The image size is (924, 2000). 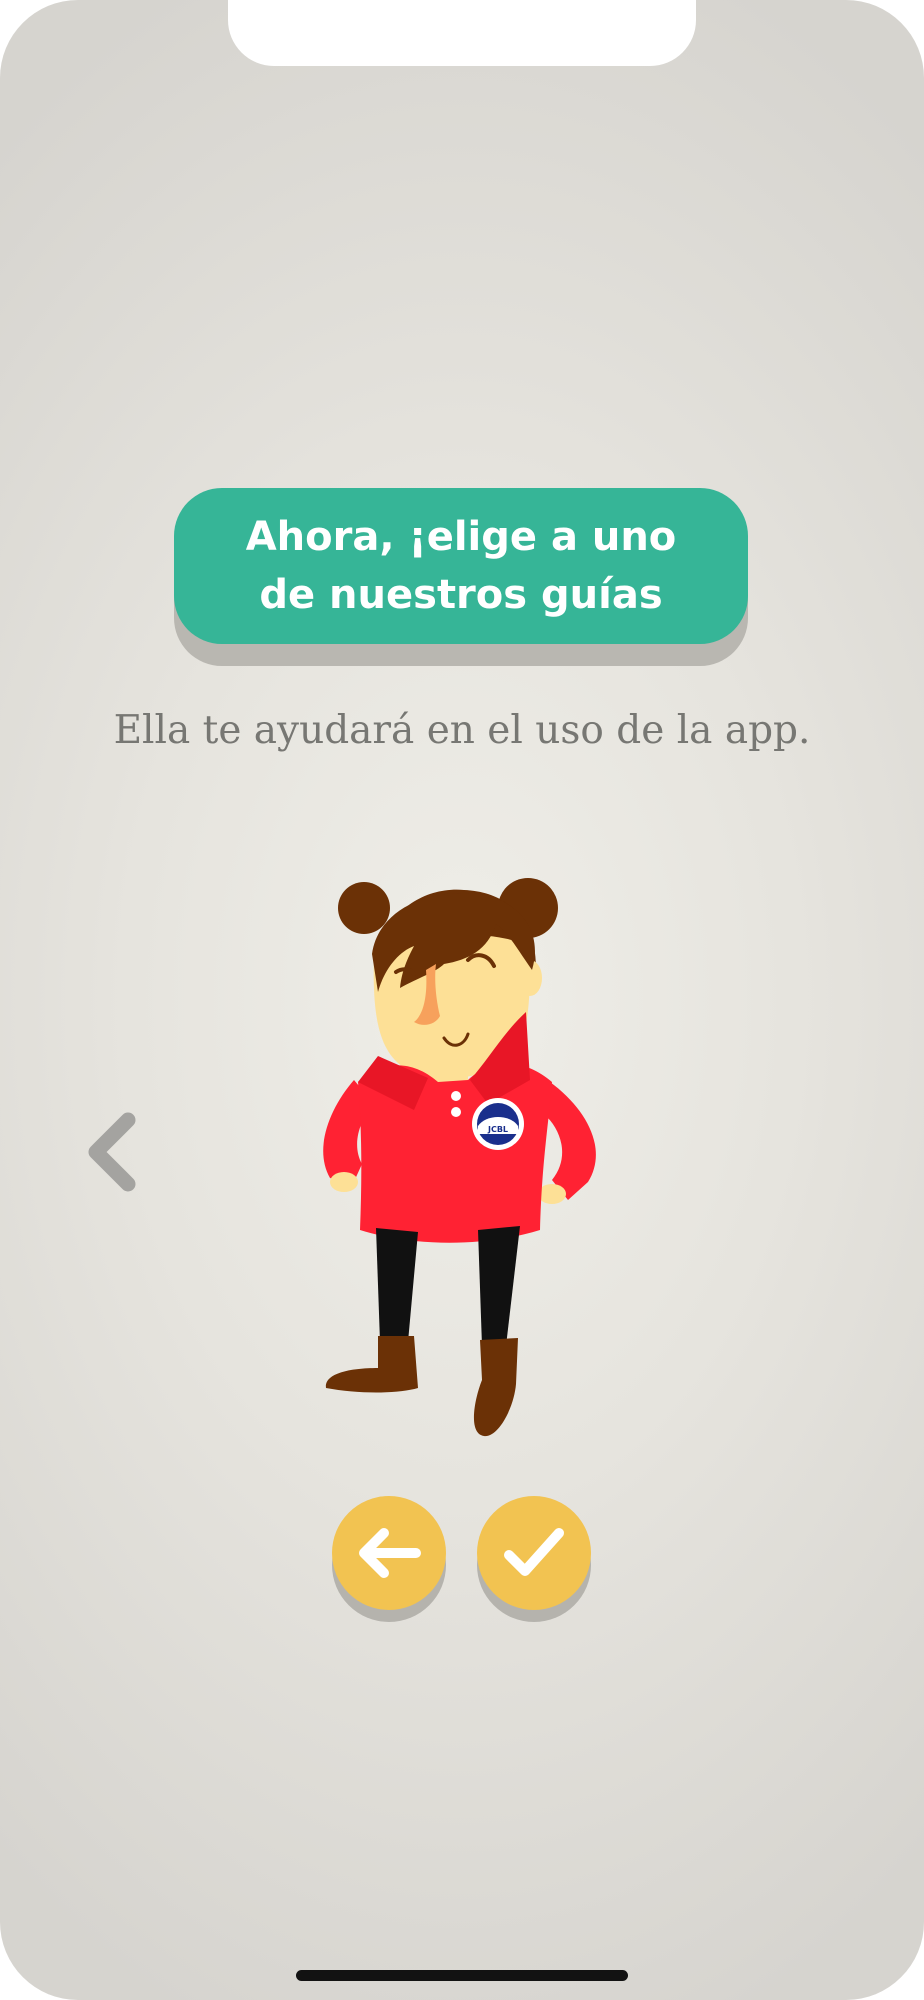 I want to click on arrow-left-icon, so click(x=390, y=1553).